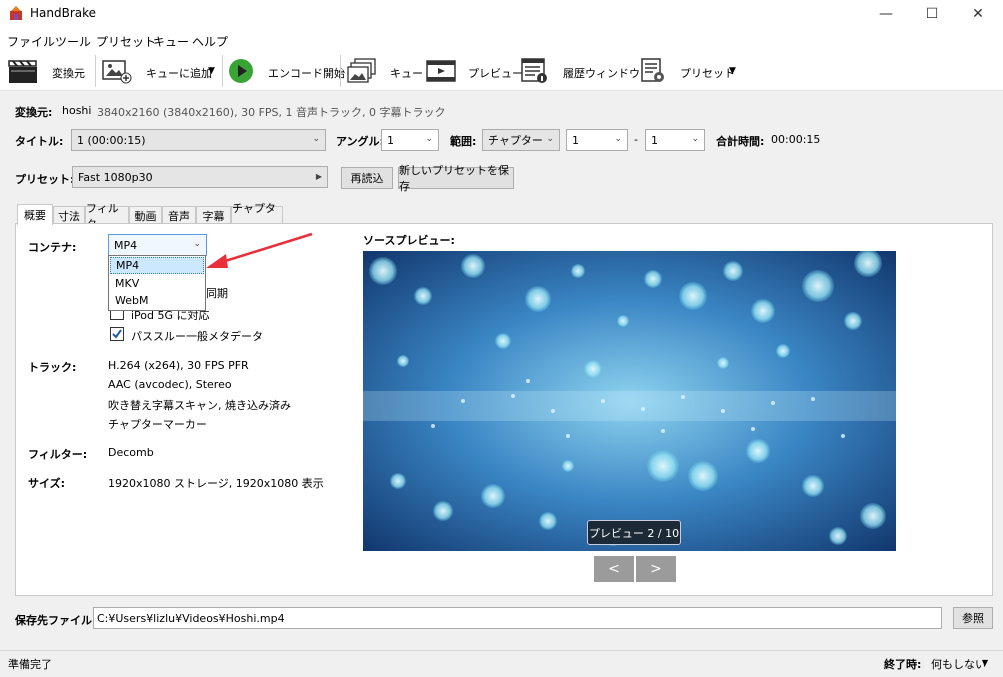  Describe the element at coordinates (198, 140) in the screenshot. I see `title-select: 1 (00:00:15) ⌄` at that location.